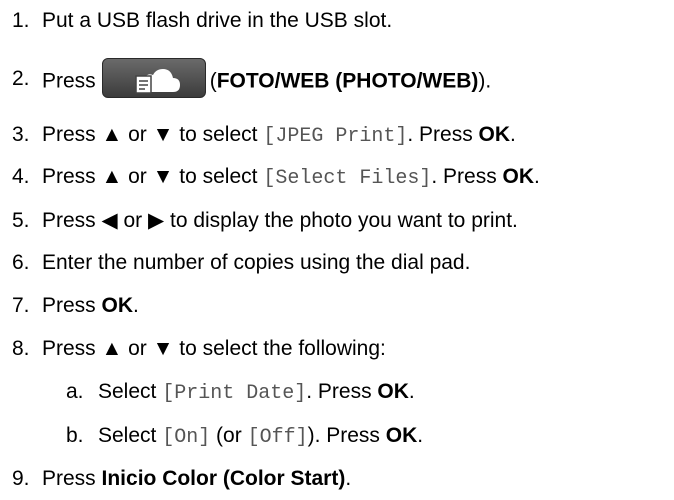 This screenshot has height=500, width=674. I want to click on photo-web-button, so click(153, 78).